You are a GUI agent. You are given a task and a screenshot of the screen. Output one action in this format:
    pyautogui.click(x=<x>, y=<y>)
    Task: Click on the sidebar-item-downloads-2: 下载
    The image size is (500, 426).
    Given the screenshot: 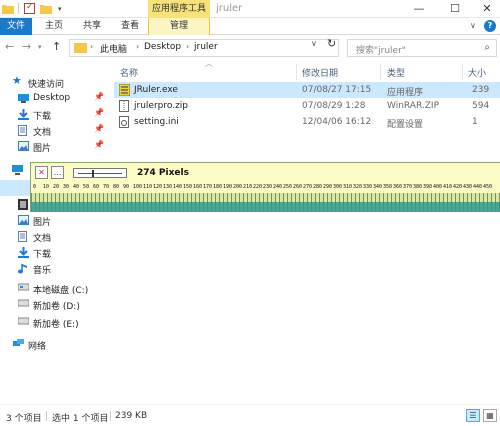 What is the action you would take?
    pyautogui.click(x=54, y=252)
    